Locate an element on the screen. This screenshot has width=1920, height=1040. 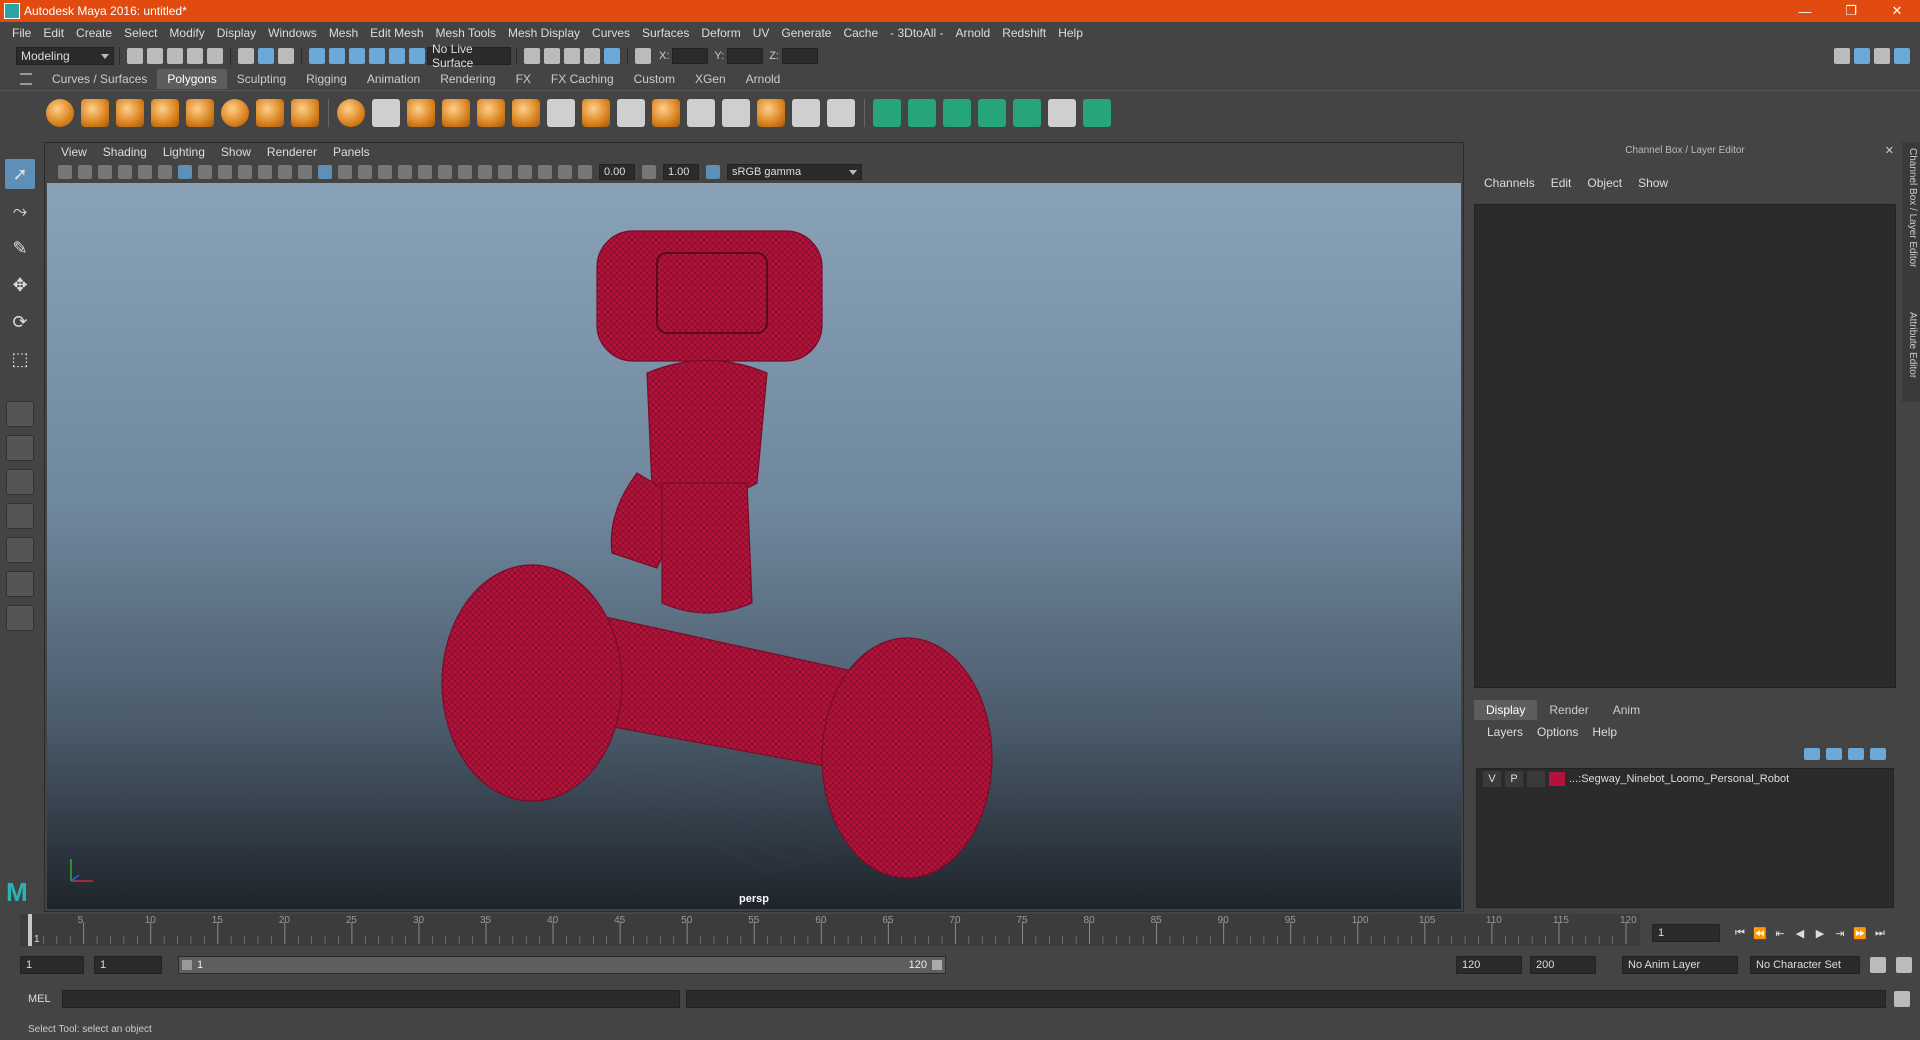
step-back-frame-icon: ⏪ is located at coordinates (1760, 933).